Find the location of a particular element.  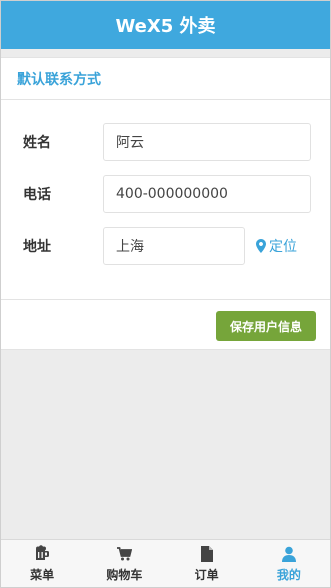

tab-orders: 订单 is located at coordinates (207, 563).